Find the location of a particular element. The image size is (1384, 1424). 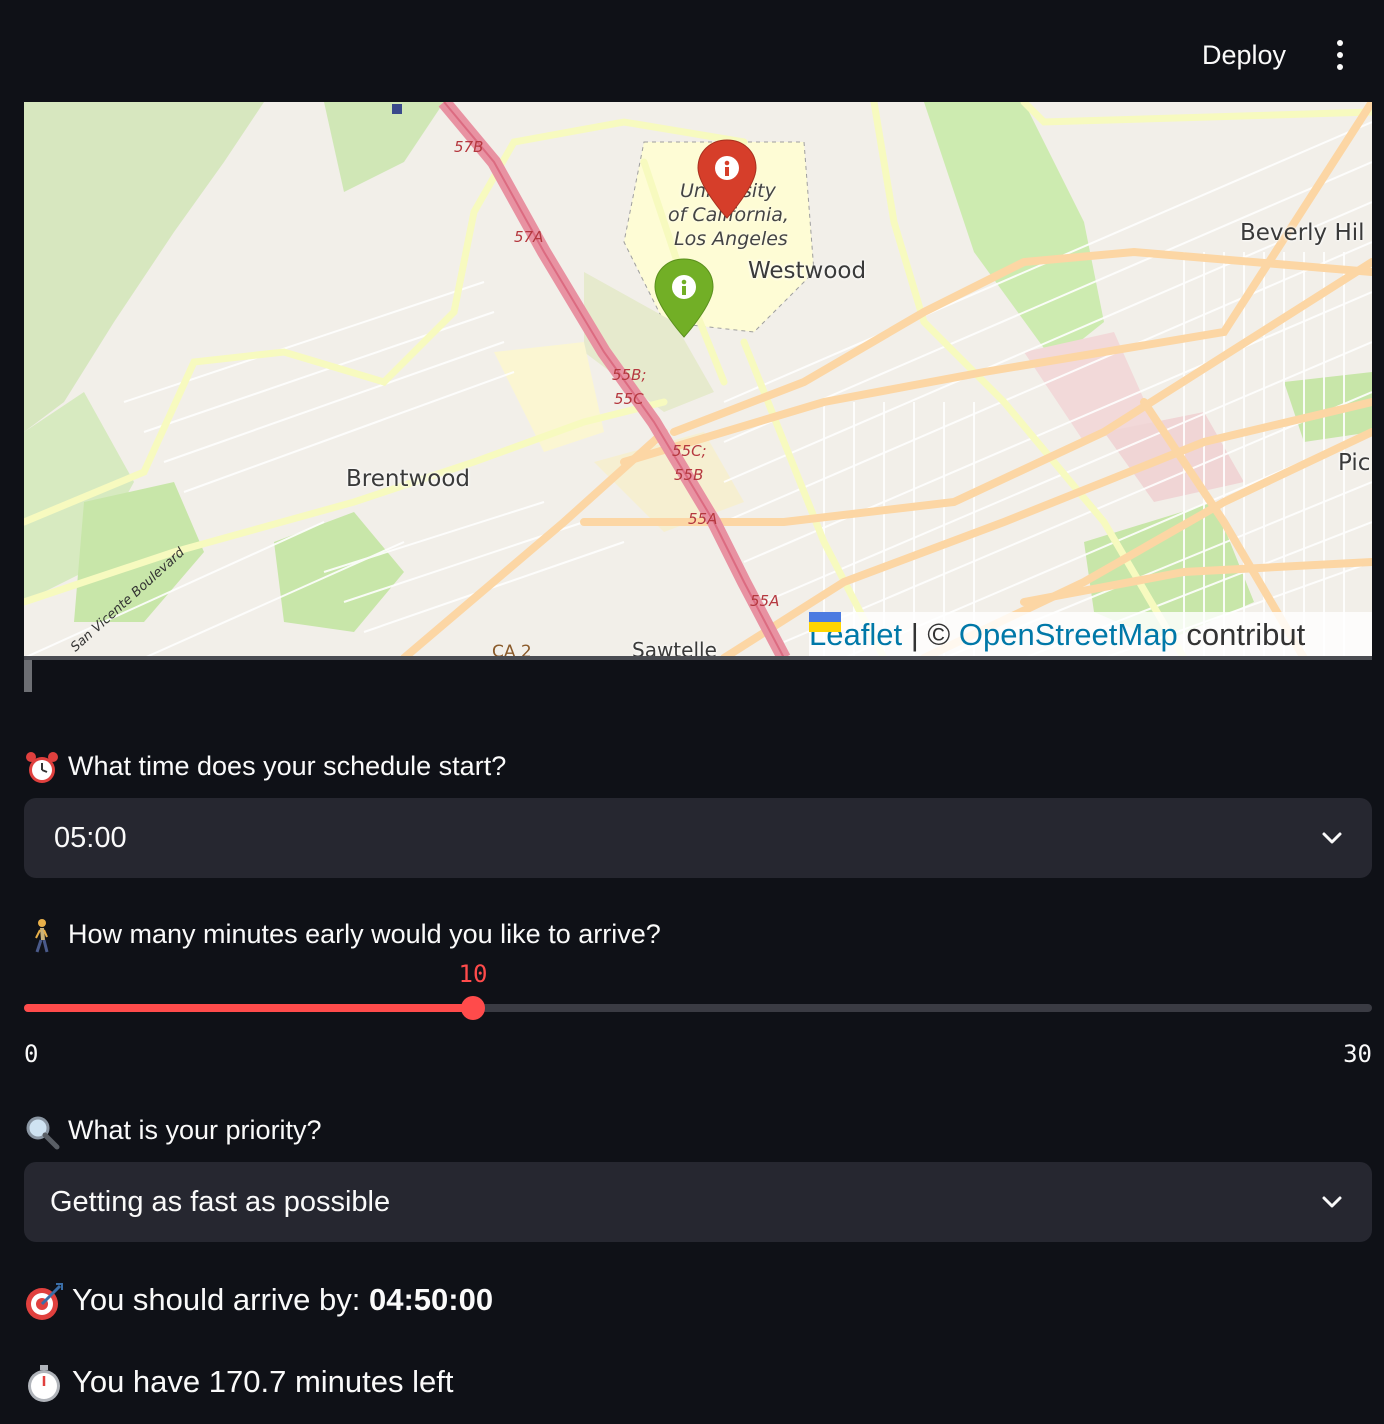

map-label-campus-3: Los Angeles is located at coordinates (731, 239).